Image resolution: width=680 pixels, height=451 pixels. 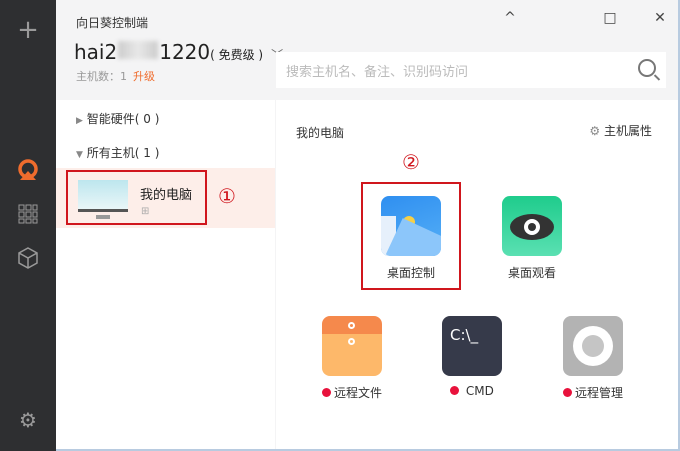 I want to click on monitor-stand, so click(x=103, y=217).